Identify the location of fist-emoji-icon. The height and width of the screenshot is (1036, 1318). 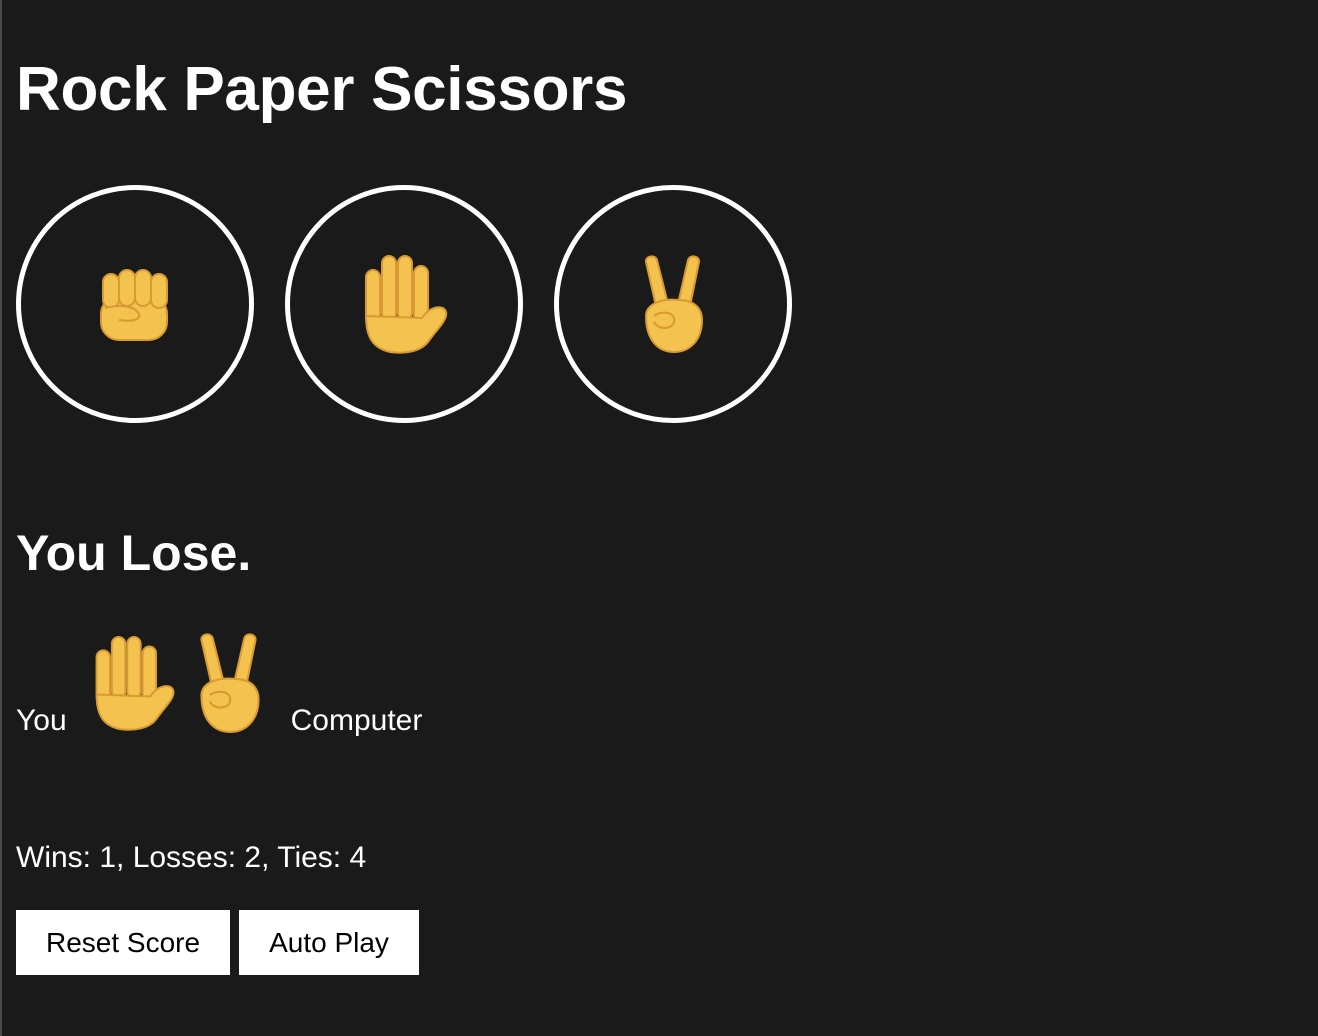
(134, 305).